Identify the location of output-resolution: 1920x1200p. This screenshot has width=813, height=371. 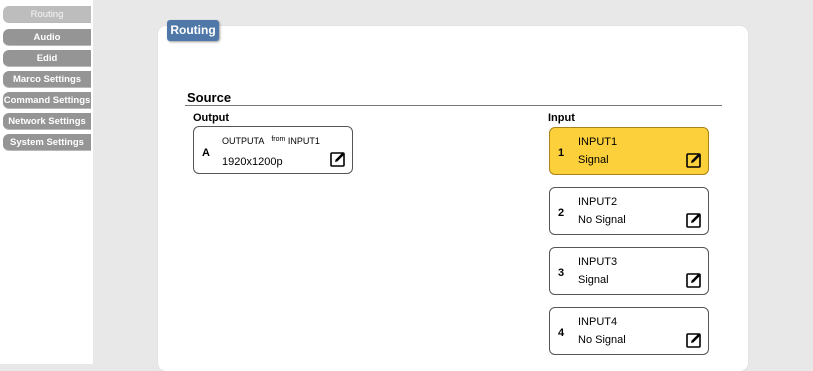
(252, 162).